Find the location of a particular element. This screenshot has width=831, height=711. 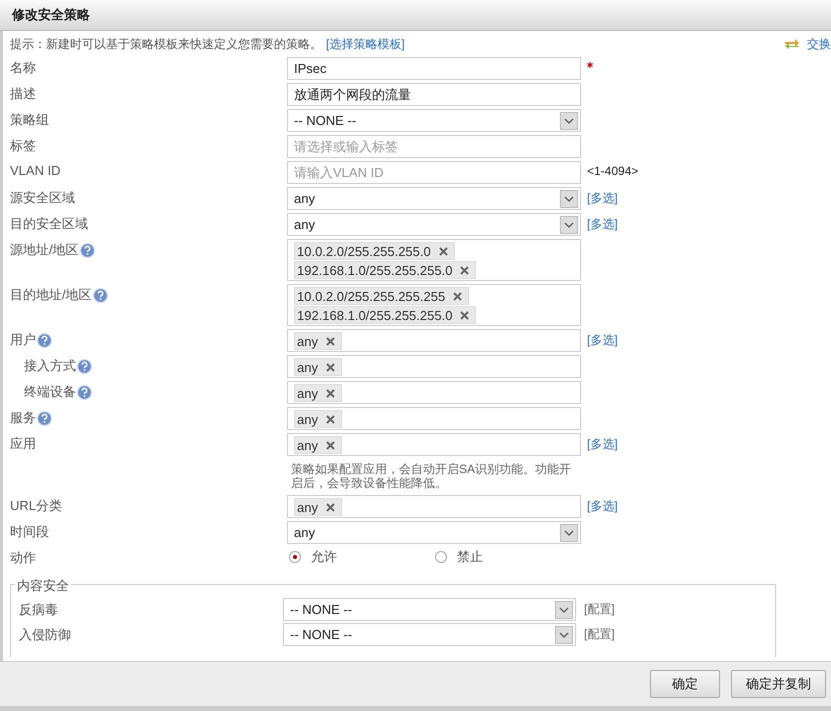

template-link: [选择策略模板] is located at coordinates (365, 44).